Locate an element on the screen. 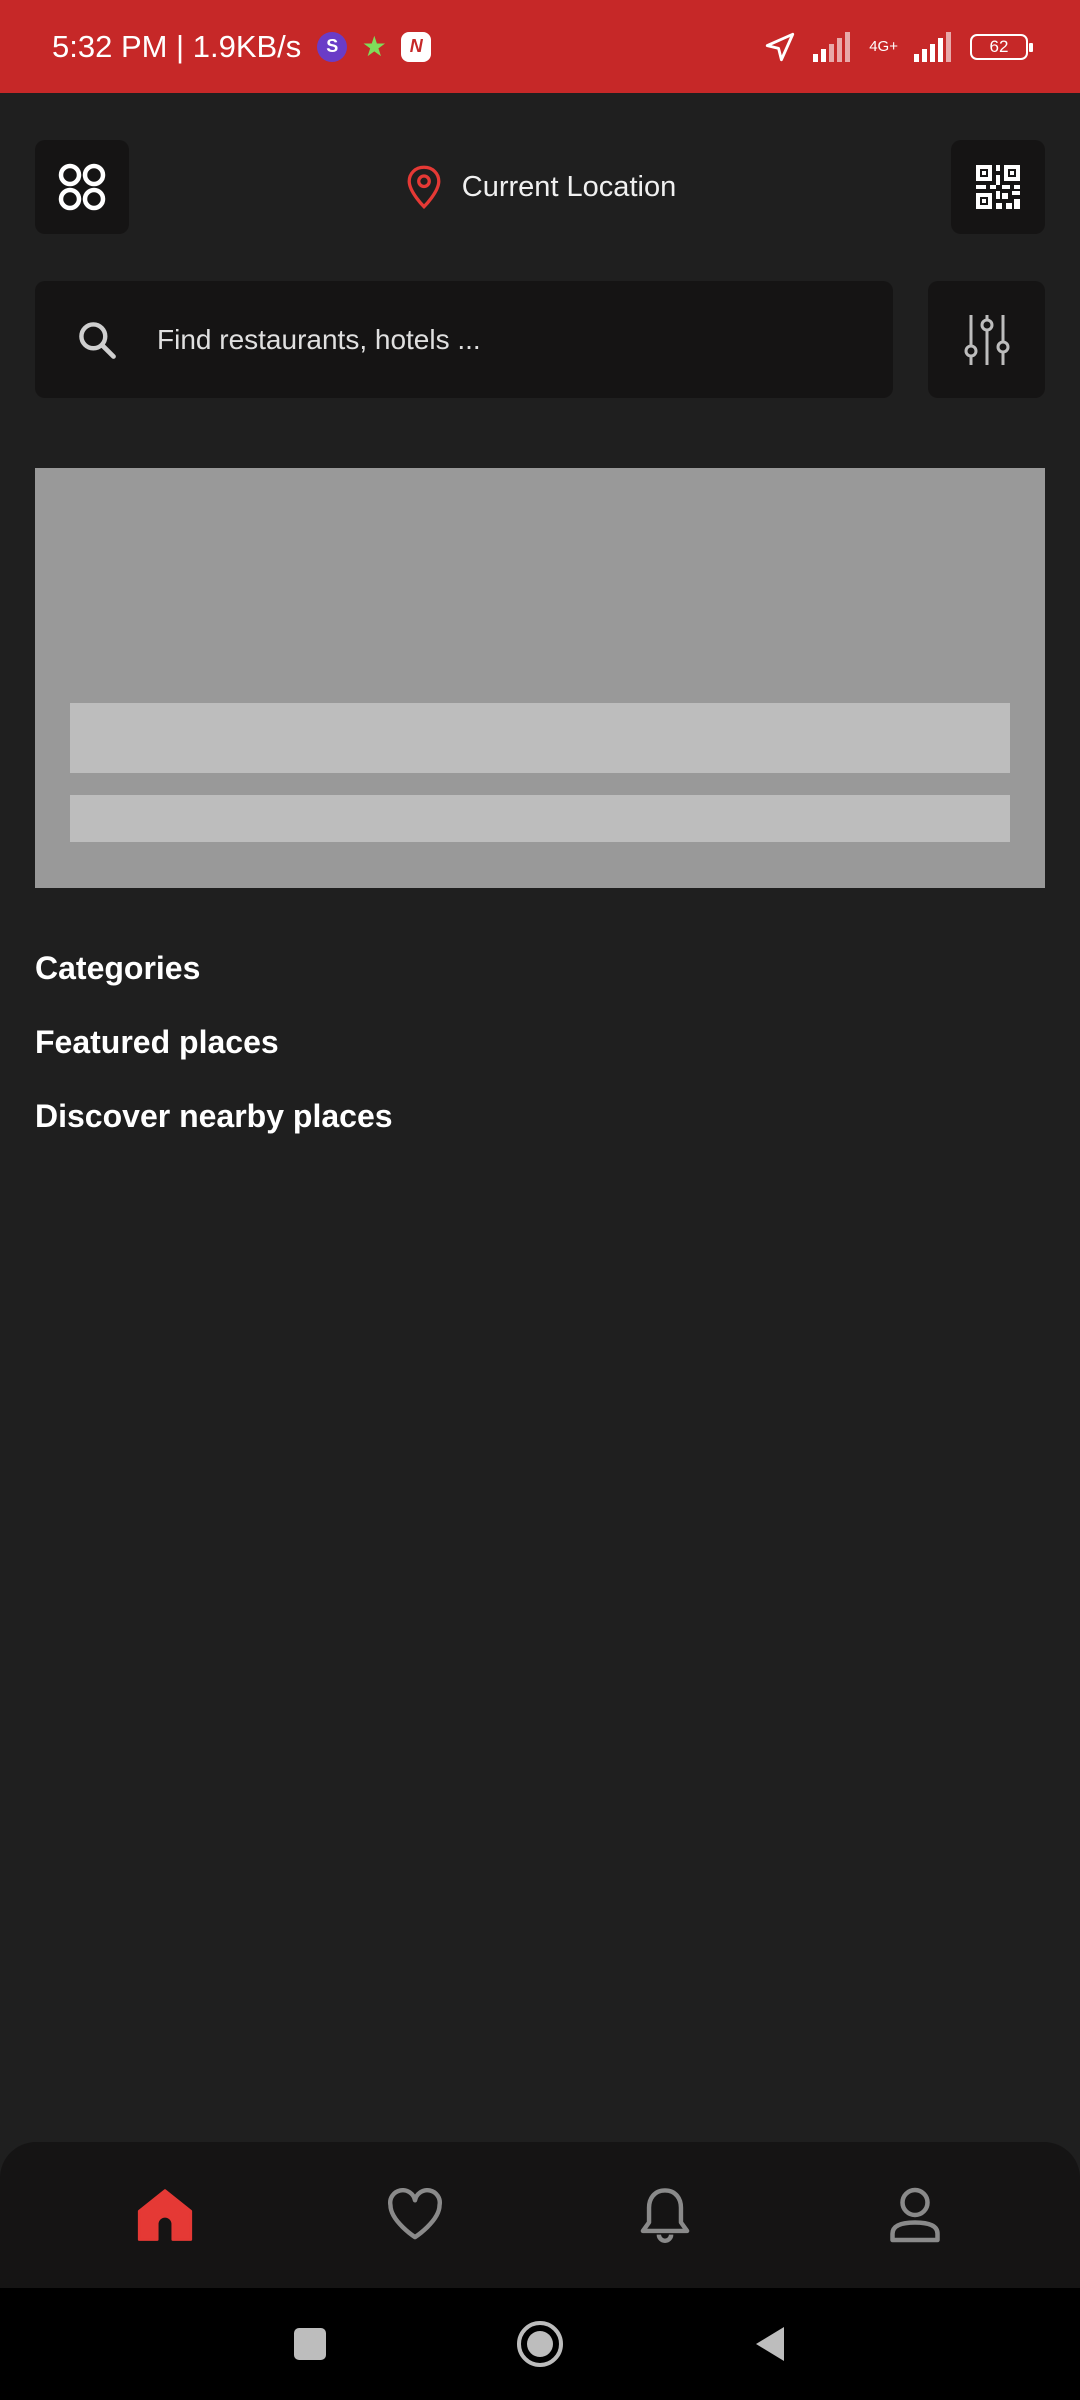 Image resolution: width=1080 pixels, height=2400 pixels. location-arrow-icon is located at coordinates (780, 46).